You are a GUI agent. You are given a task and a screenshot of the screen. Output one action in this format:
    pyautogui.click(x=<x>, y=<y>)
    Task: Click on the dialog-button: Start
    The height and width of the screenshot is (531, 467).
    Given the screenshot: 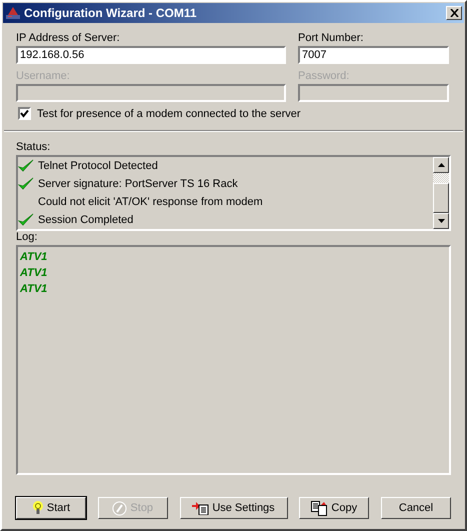 What is the action you would take?
    pyautogui.click(x=51, y=508)
    